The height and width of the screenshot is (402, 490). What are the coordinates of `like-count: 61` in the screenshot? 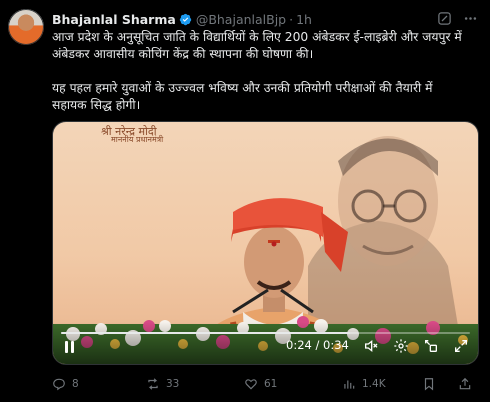 It's located at (271, 384).